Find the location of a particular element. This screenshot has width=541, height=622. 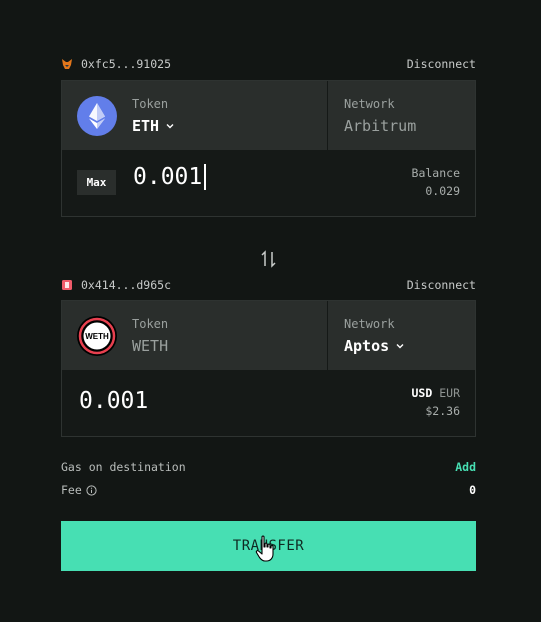

weth-logo-text: WETH is located at coordinates (97, 336).